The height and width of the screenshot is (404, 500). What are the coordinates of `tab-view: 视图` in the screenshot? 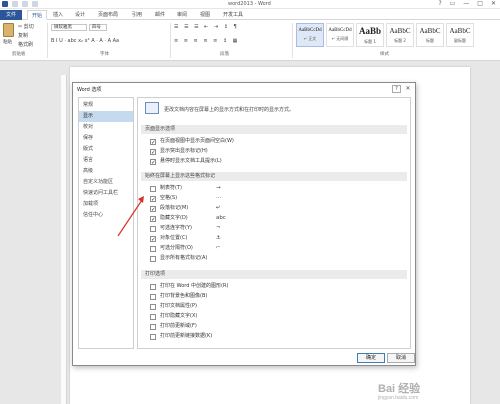 It's located at (205, 15).